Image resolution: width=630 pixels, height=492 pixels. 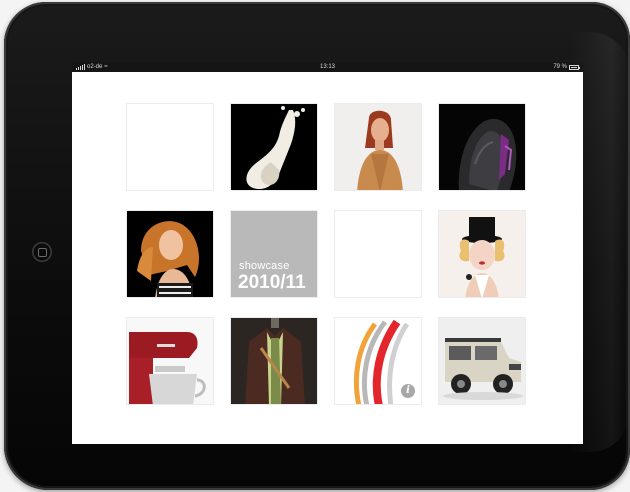 I want to click on info-icon: i, so click(x=408, y=391).